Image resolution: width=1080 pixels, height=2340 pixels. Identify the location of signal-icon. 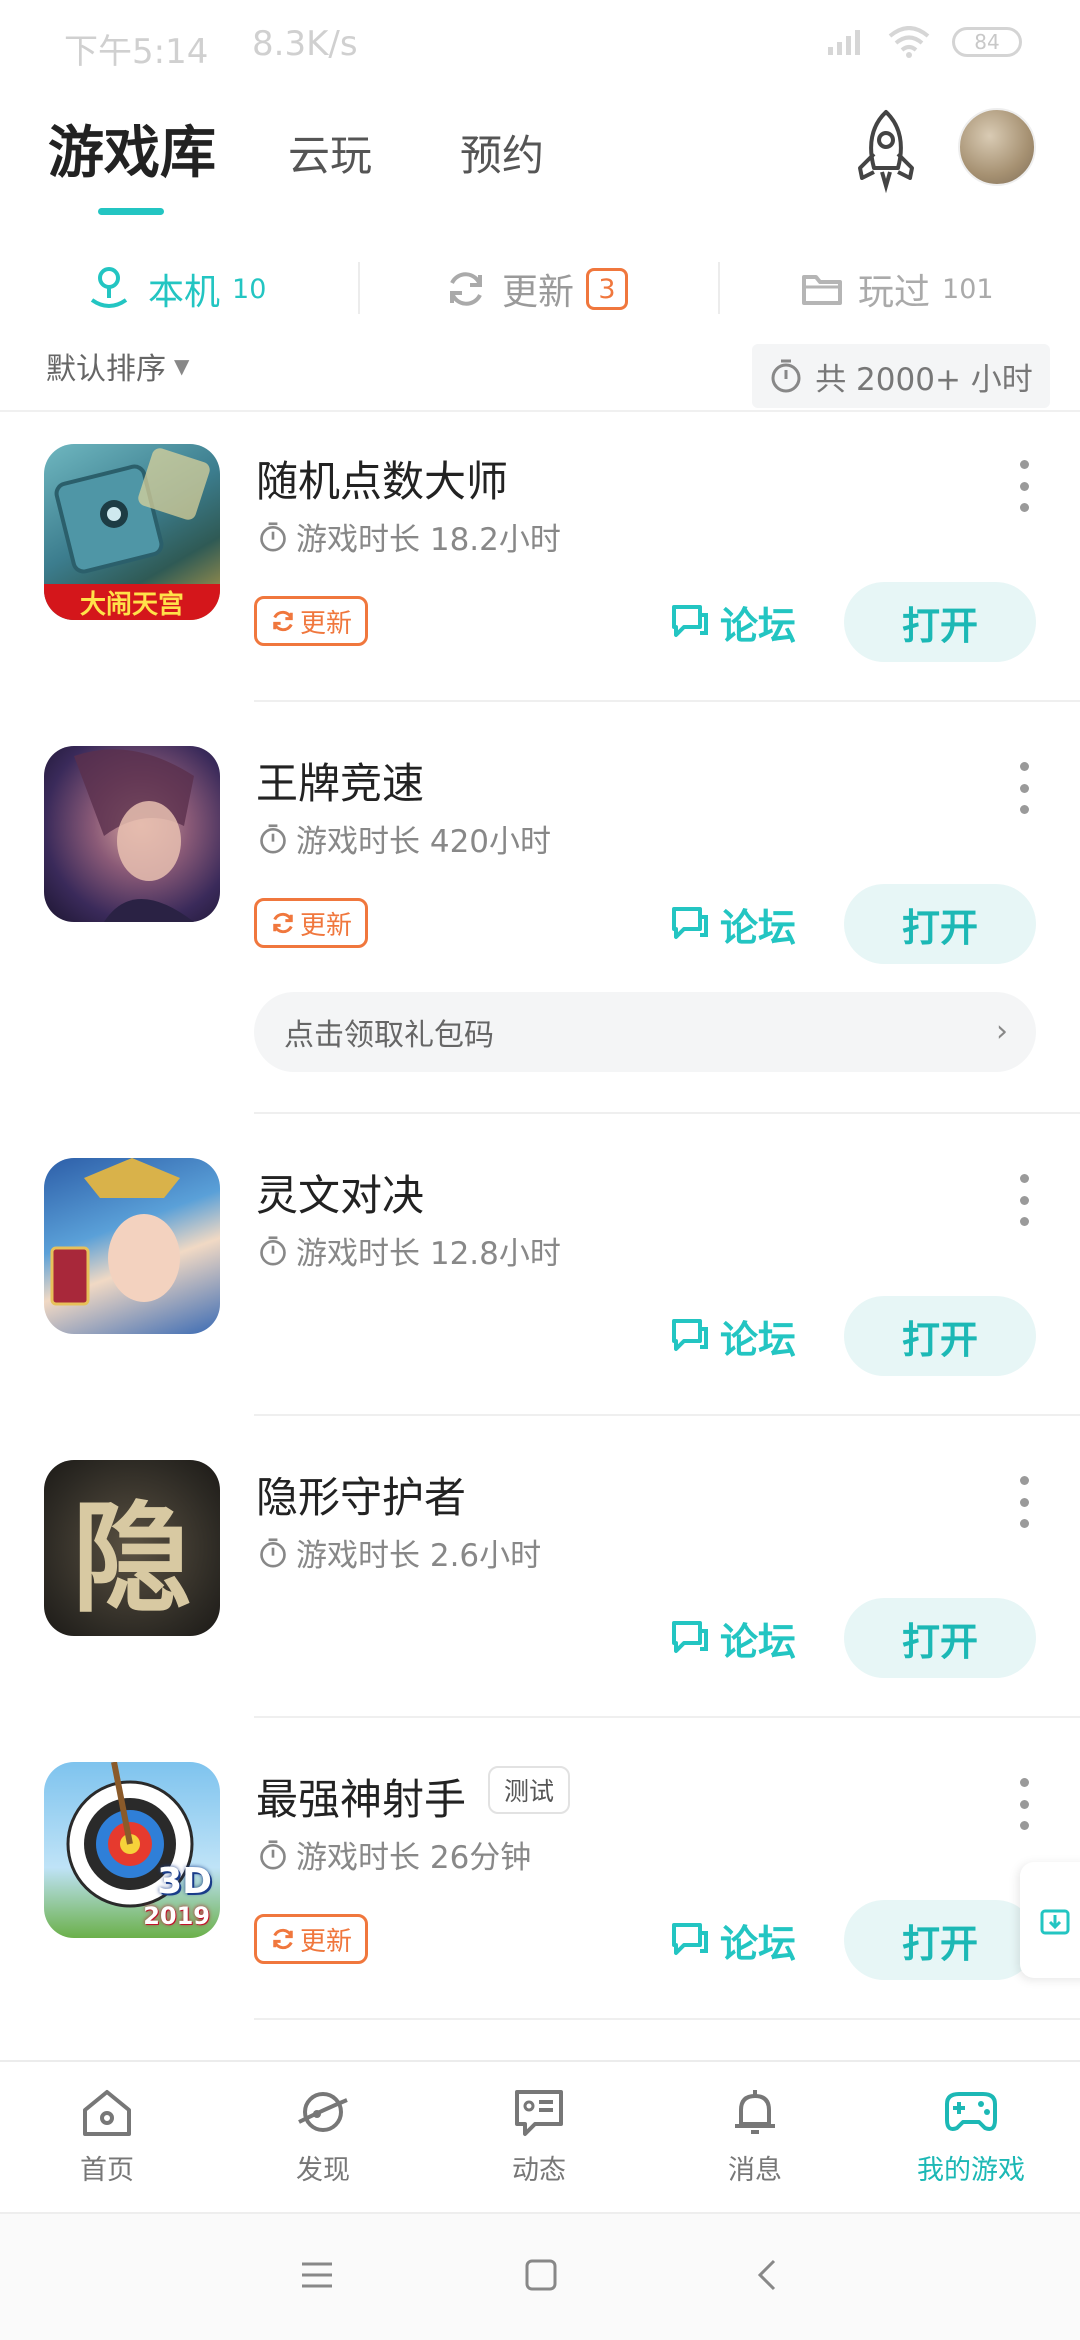
(844, 42).